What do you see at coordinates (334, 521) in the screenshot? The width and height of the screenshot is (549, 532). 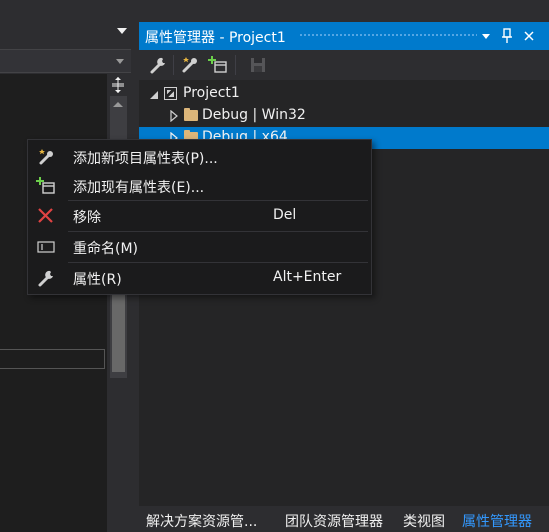 I see `tab-team-explorer: 团队资源管理器` at bounding box center [334, 521].